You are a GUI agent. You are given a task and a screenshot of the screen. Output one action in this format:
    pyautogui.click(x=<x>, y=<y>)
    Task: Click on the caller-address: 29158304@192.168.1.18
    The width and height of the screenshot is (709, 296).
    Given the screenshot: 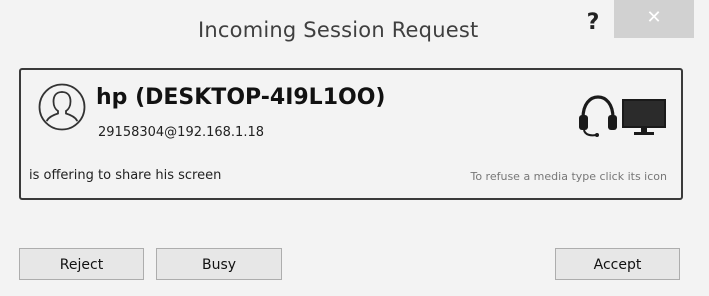 What is the action you would take?
    pyautogui.click(x=181, y=132)
    